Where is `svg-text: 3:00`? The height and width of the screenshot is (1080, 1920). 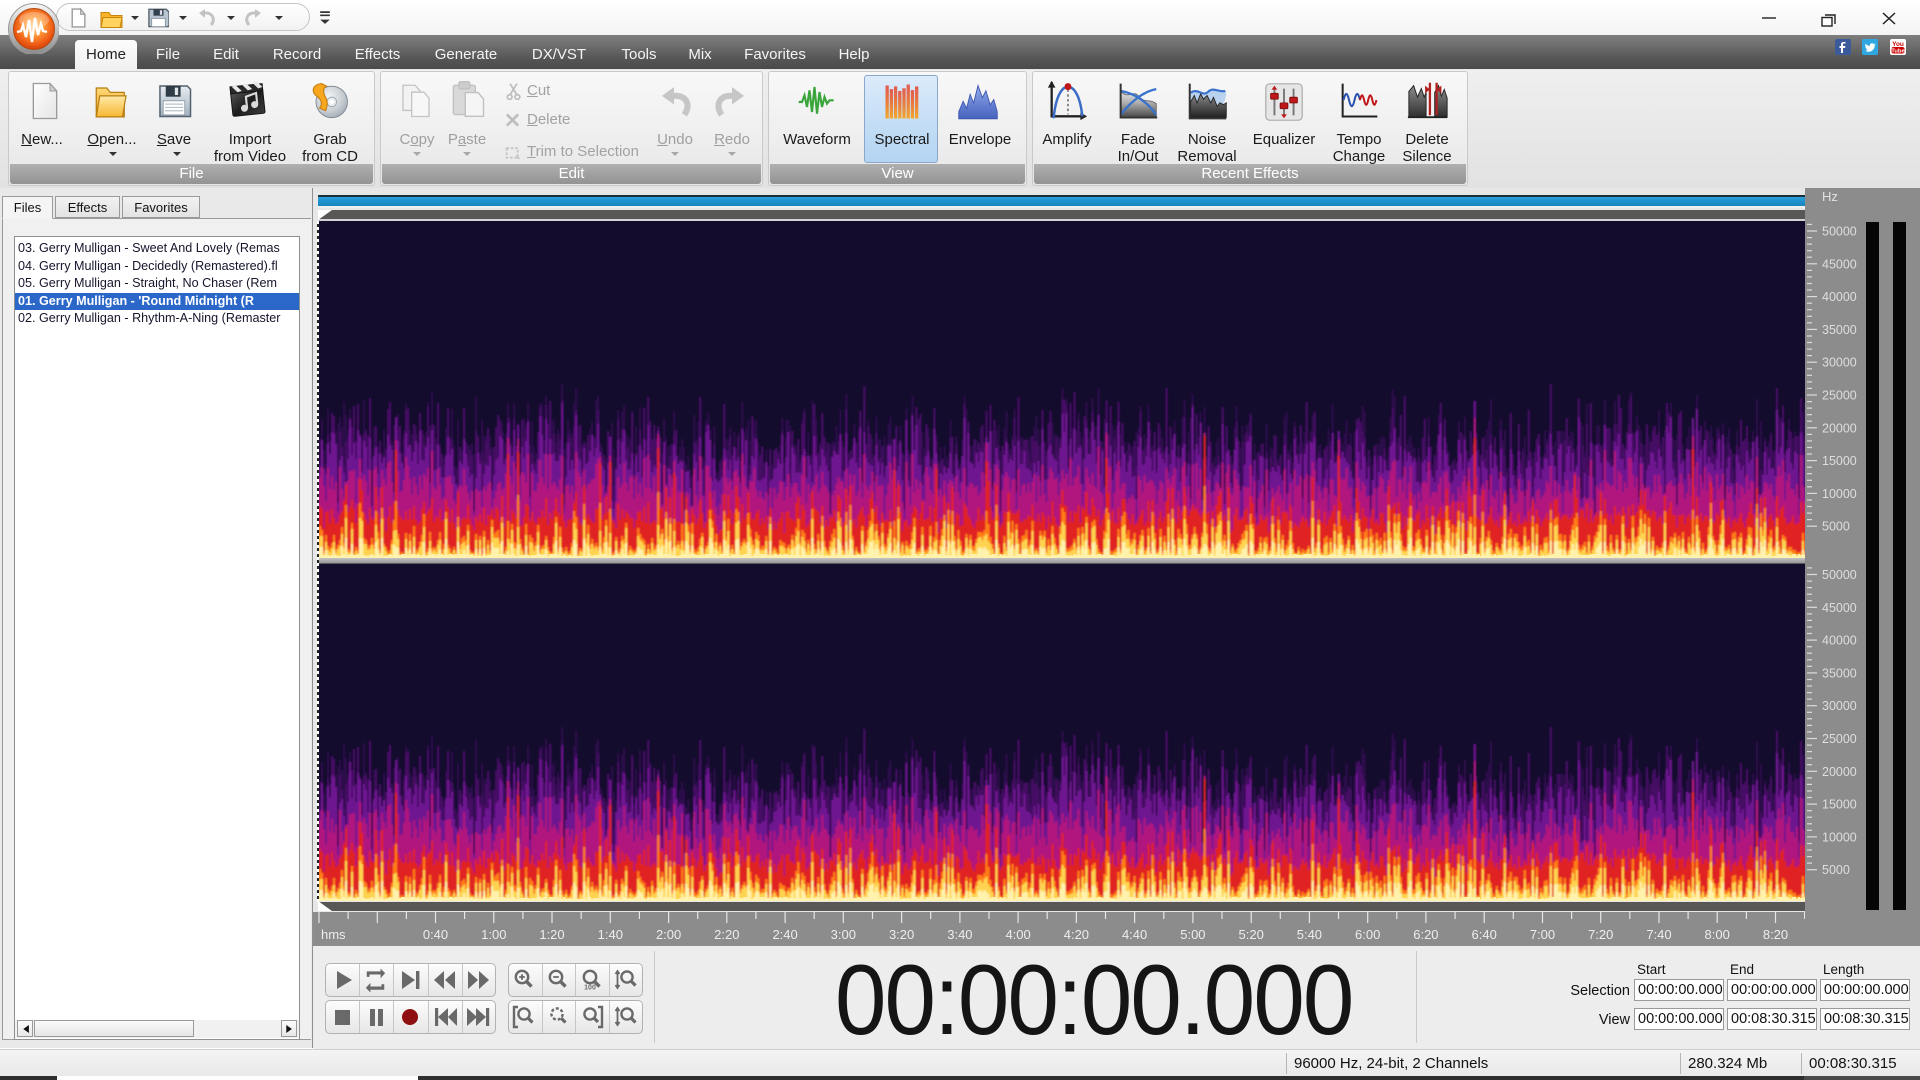 svg-text: 3:00 is located at coordinates (843, 934).